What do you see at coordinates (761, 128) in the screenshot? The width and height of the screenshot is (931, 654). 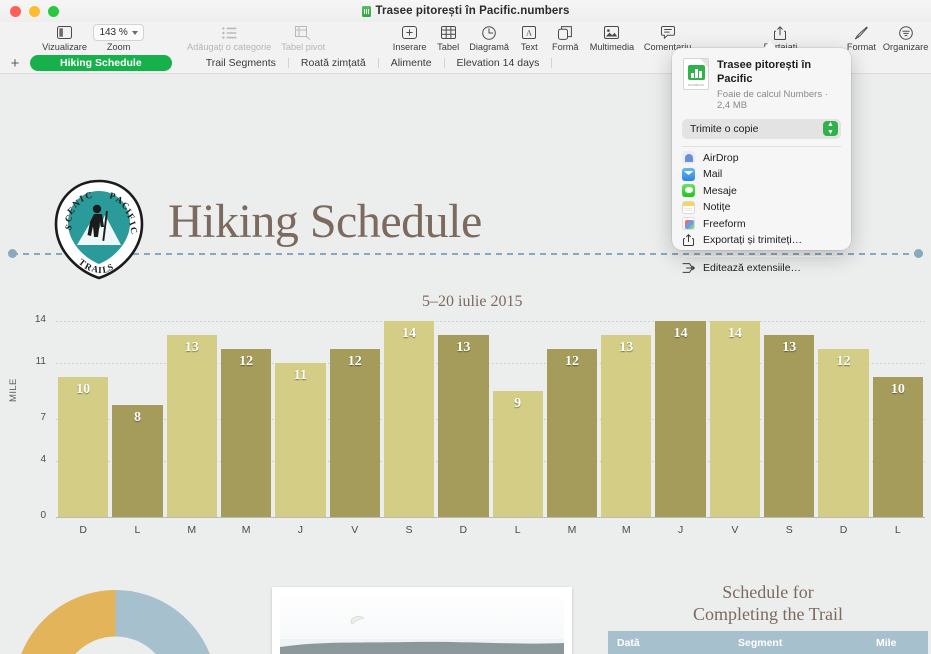 I see `send-option-select: Trimite o copie ▲ ▼` at bounding box center [761, 128].